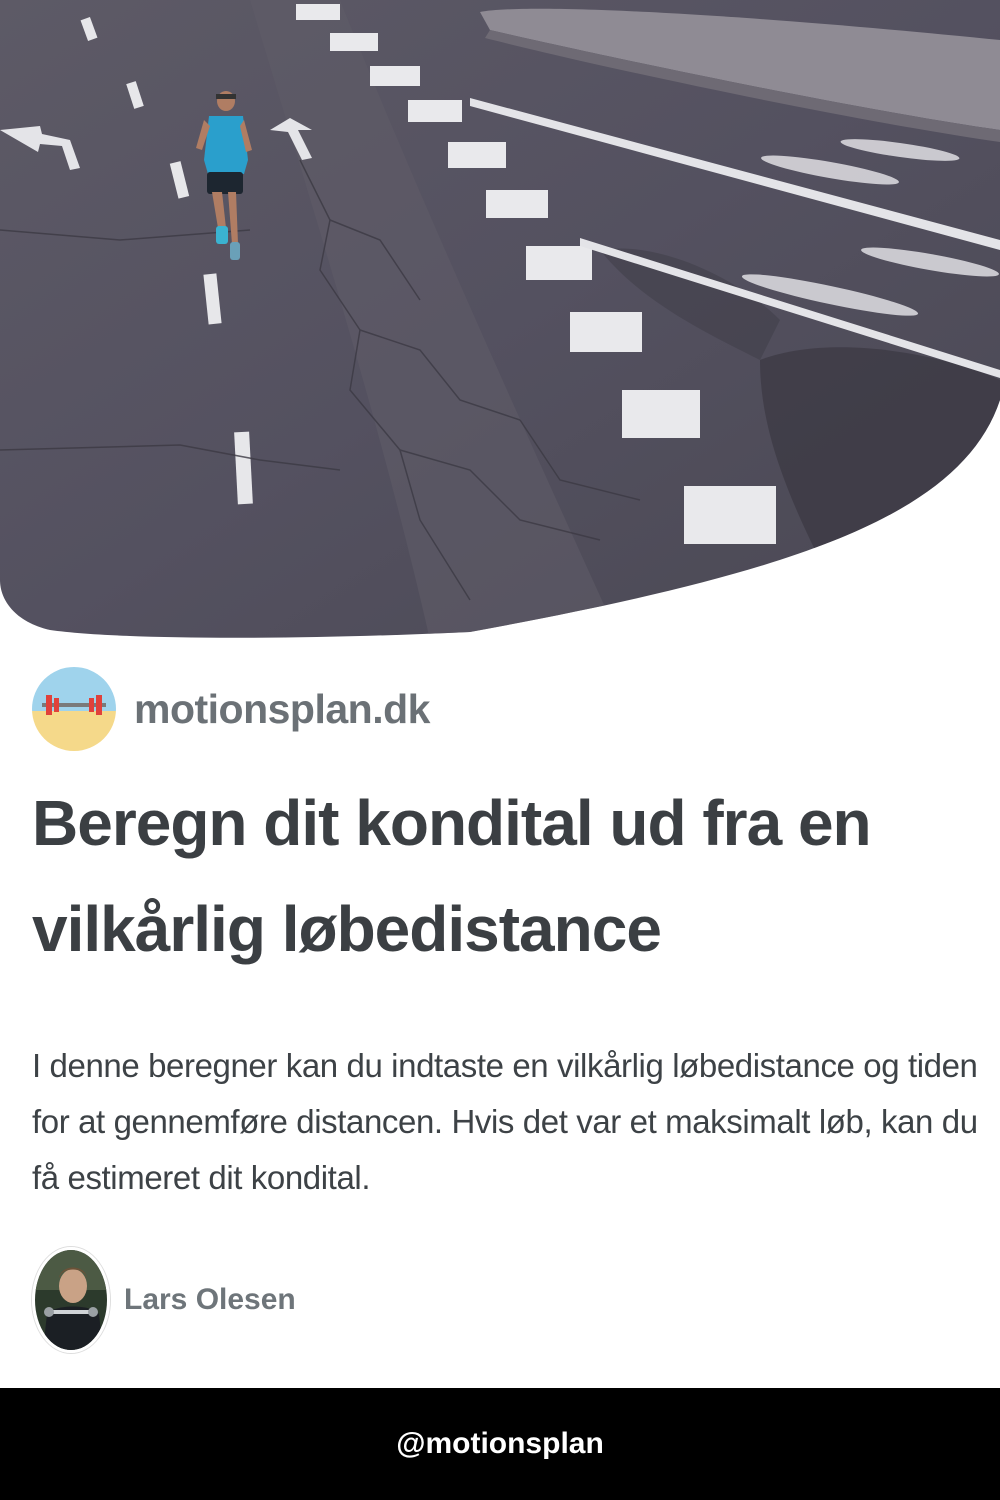 This screenshot has height=1500, width=1000. I want to click on footer-bar: @motionsplan, so click(500, 1444).